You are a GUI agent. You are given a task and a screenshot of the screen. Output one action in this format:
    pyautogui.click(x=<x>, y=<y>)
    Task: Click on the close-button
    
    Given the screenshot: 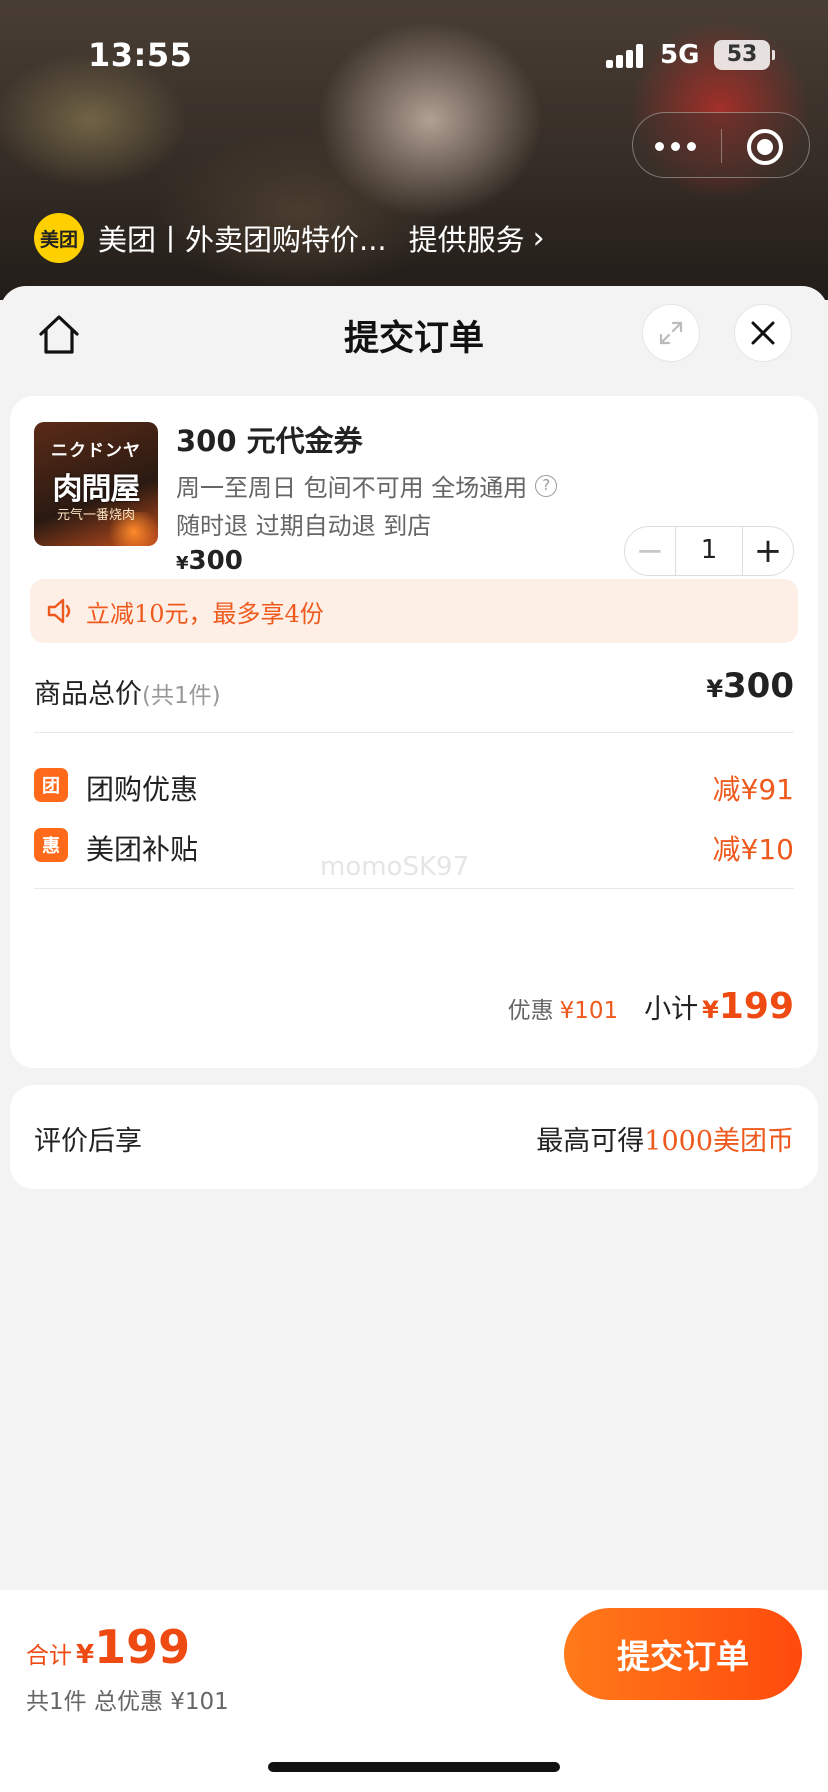 What is the action you would take?
    pyautogui.click(x=763, y=333)
    